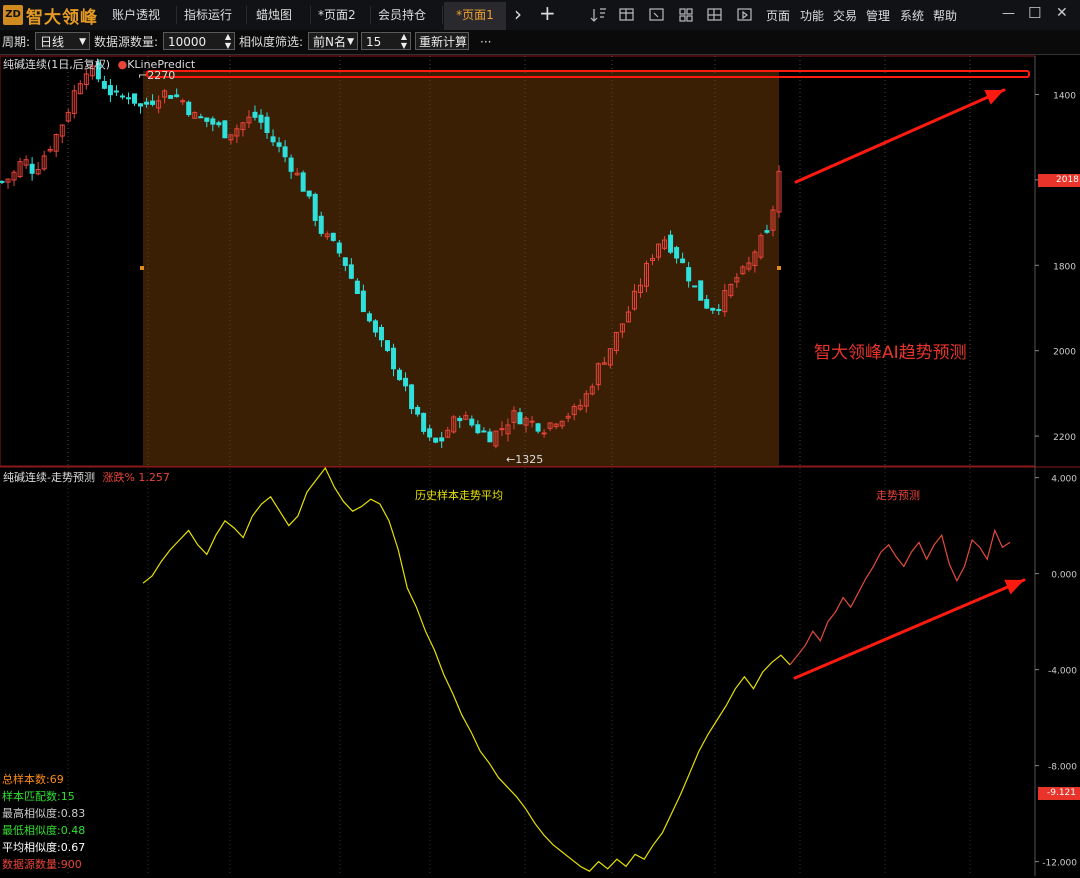 This screenshot has height=878, width=1080. I want to click on high-price-label: ⌐2270, so click(157, 75).